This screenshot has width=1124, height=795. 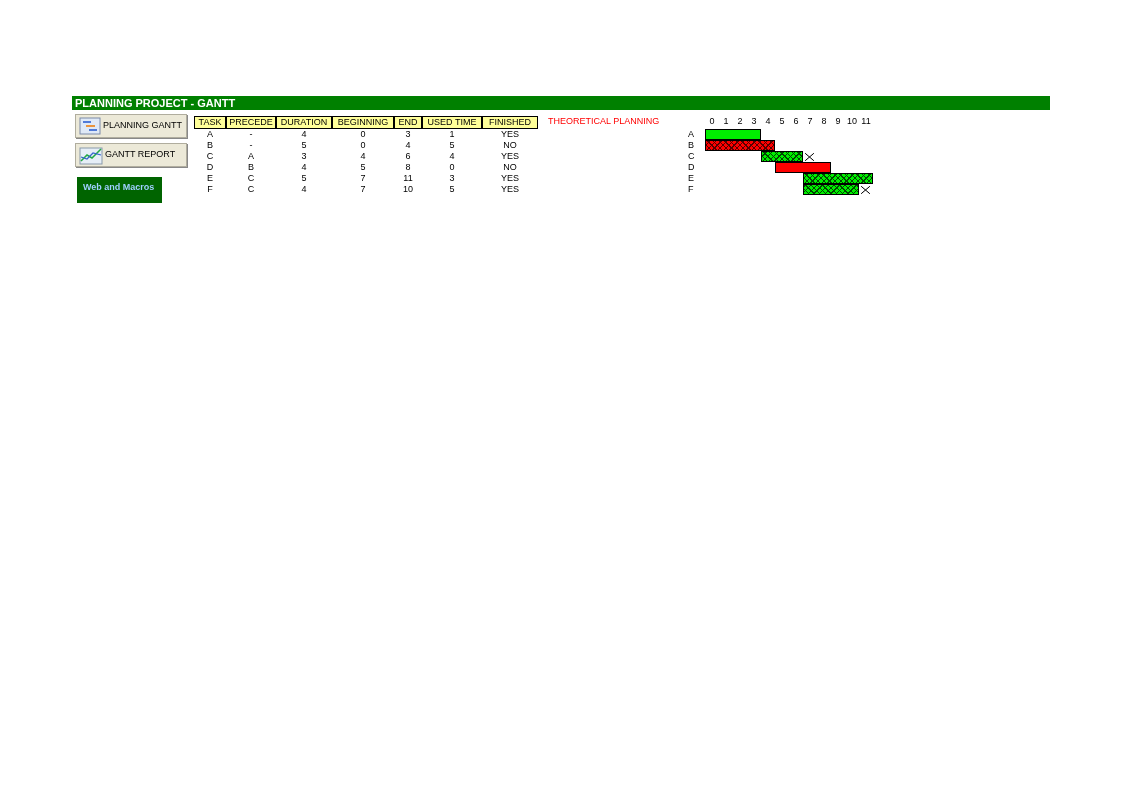 What do you see at coordinates (838, 122) in the screenshot?
I see `timeline-label: 9` at bounding box center [838, 122].